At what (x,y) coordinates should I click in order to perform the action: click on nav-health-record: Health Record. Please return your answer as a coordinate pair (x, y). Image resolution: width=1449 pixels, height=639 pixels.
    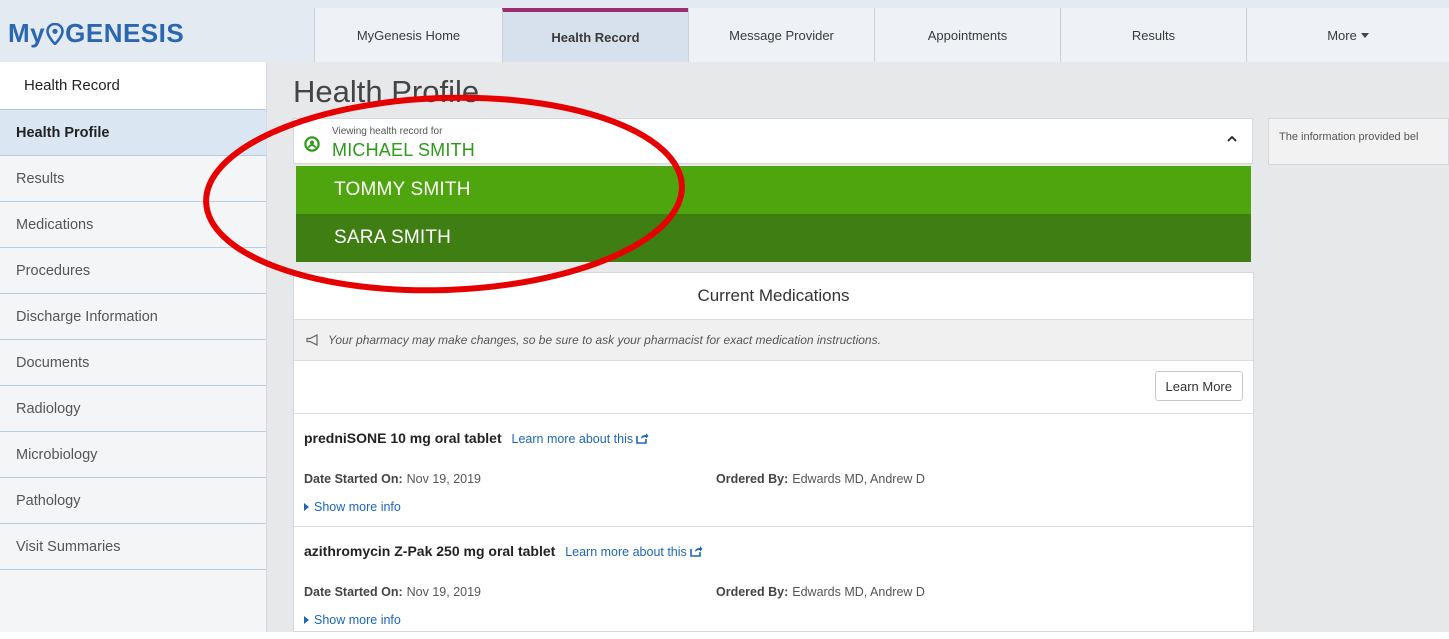
    Looking at the image, I should click on (595, 35).